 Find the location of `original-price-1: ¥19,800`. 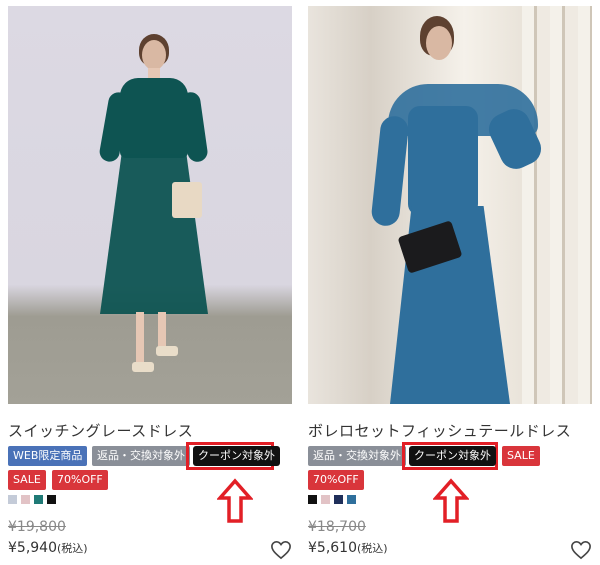

original-price-1: ¥19,800 is located at coordinates (37, 527).